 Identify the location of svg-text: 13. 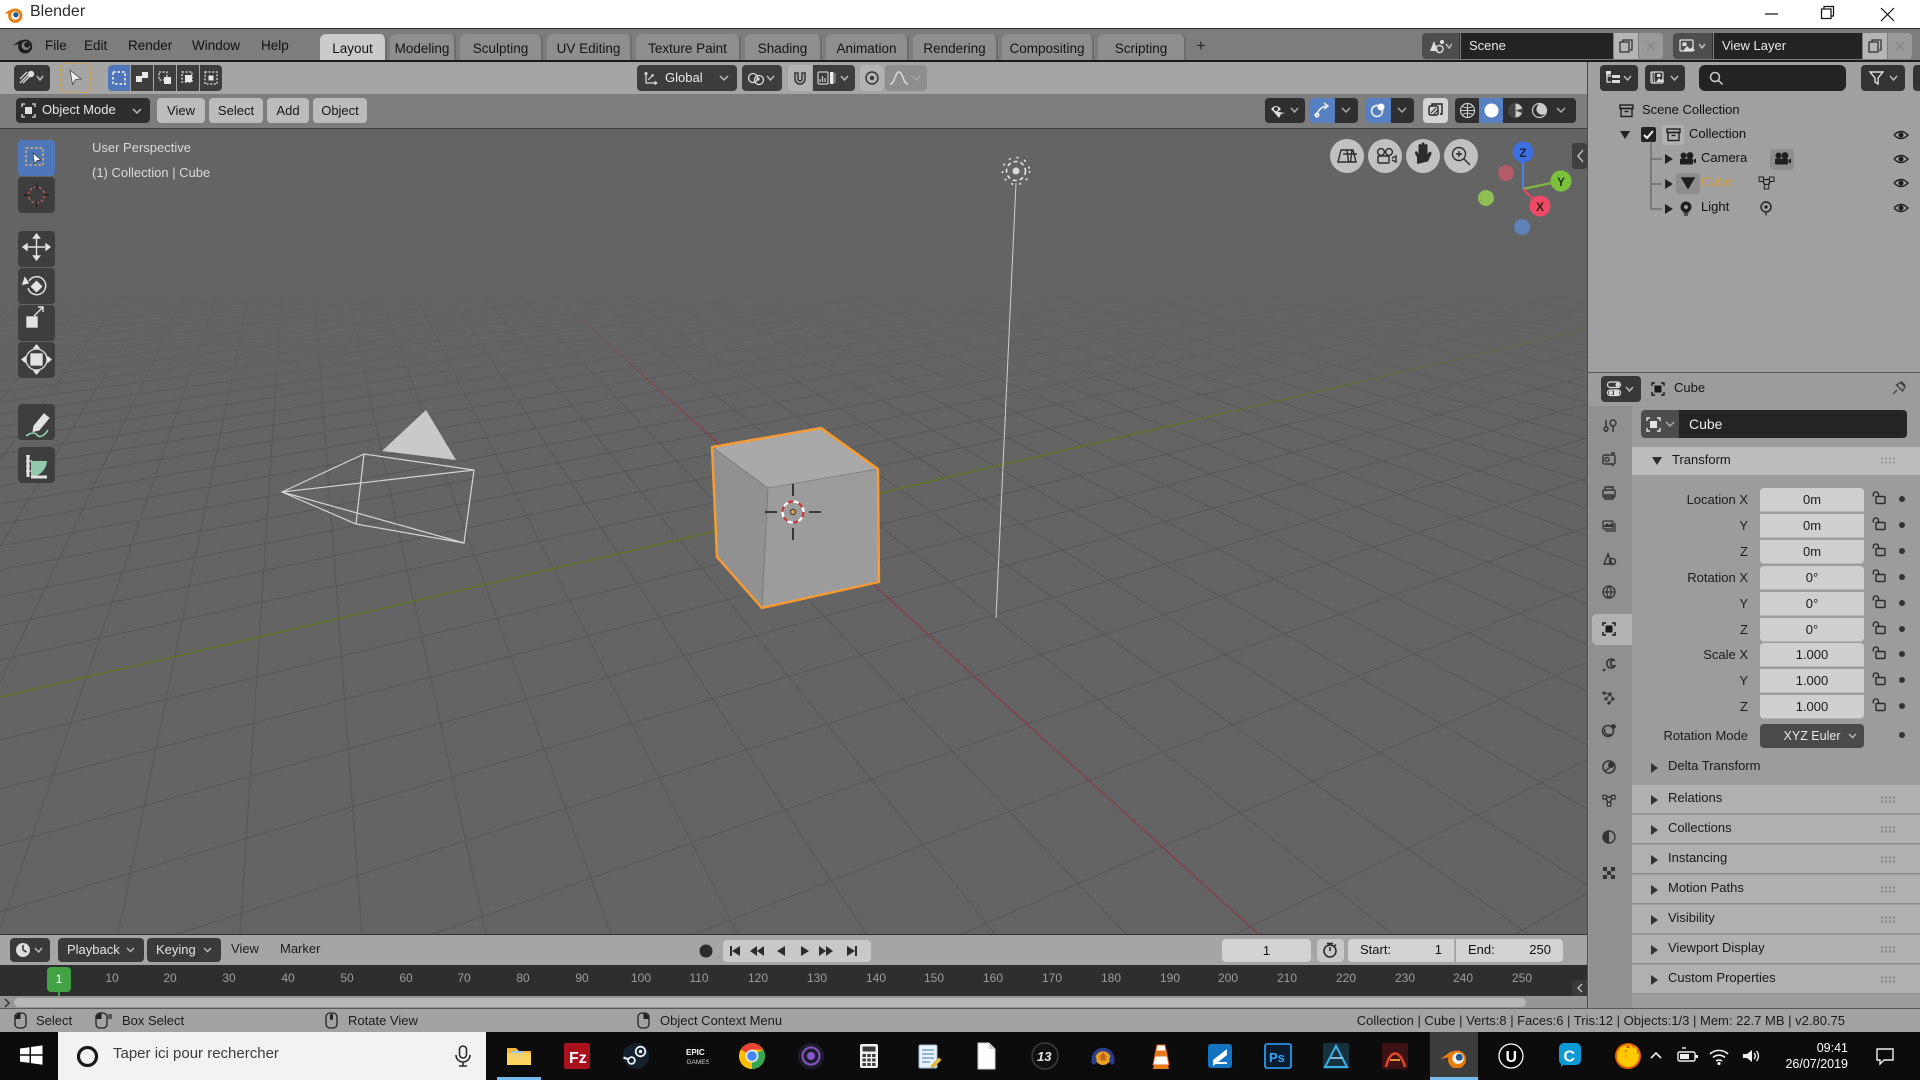
(1044, 1056).